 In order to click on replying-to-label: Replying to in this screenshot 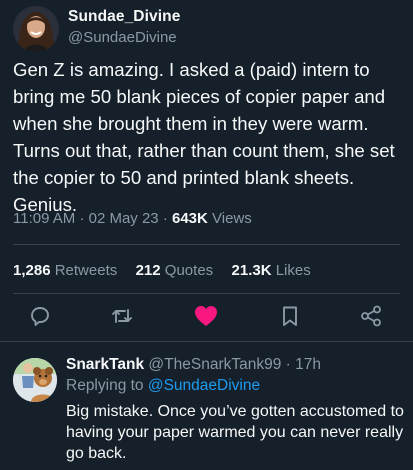, I will do `click(105, 385)`.